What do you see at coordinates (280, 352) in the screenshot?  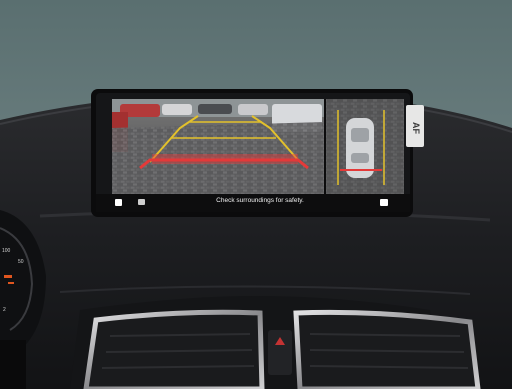 I see `hazard-button` at bounding box center [280, 352].